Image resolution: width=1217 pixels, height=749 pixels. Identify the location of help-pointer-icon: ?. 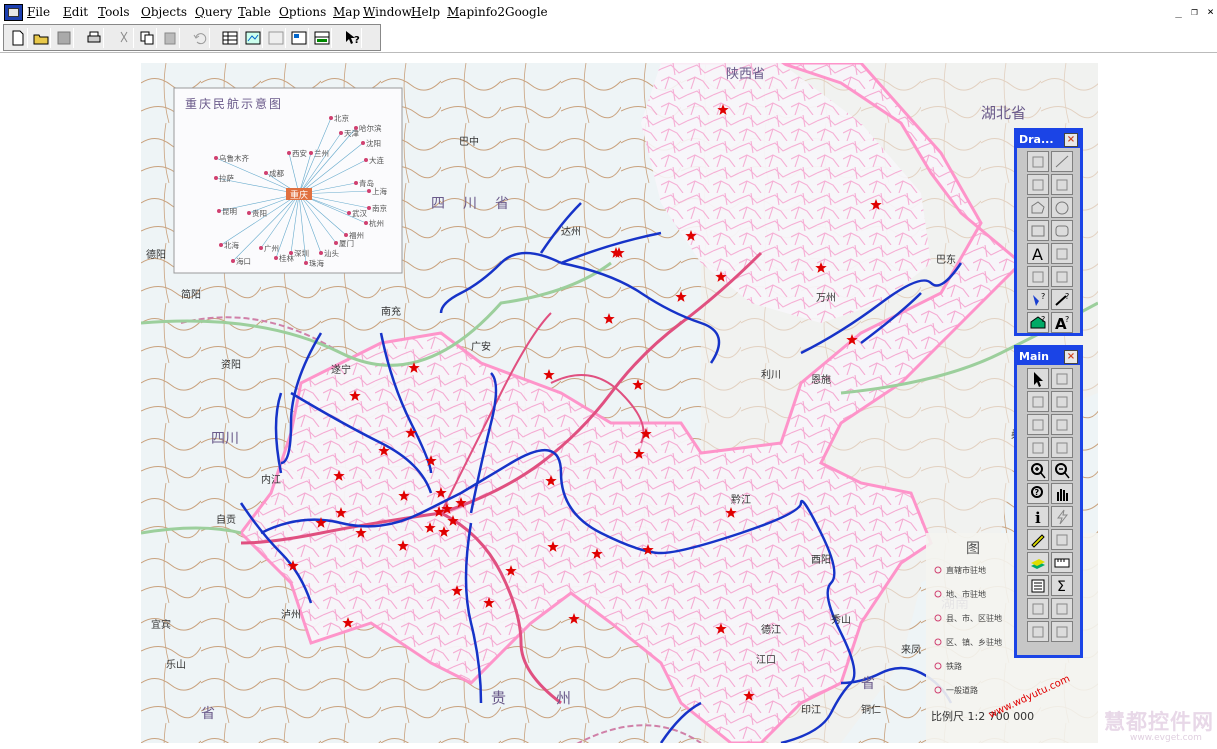
(352, 38).